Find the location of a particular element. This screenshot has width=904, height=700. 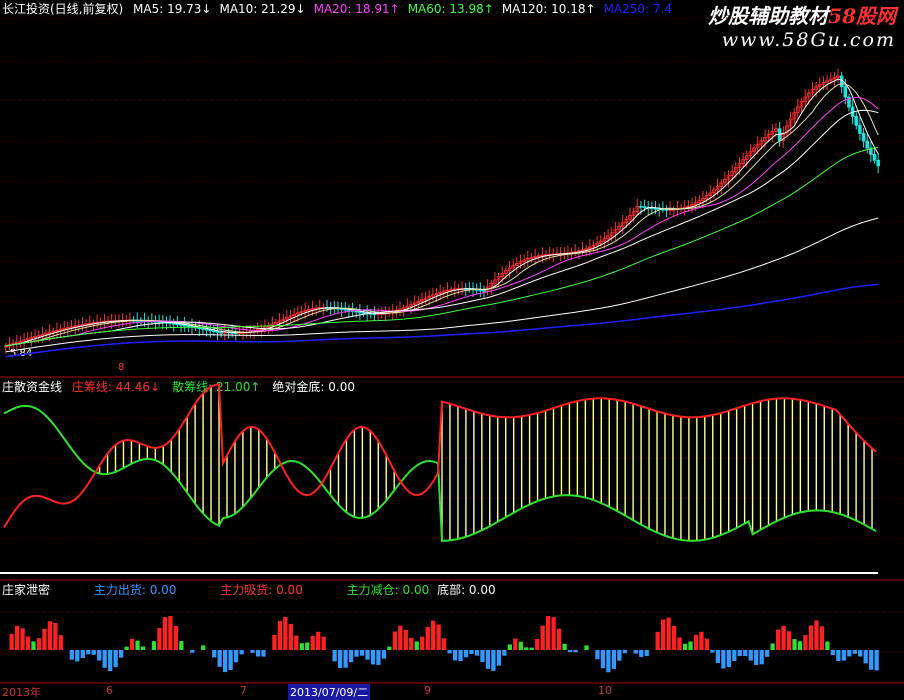

time-axis-label: 6 is located at coordinates (109, 690).